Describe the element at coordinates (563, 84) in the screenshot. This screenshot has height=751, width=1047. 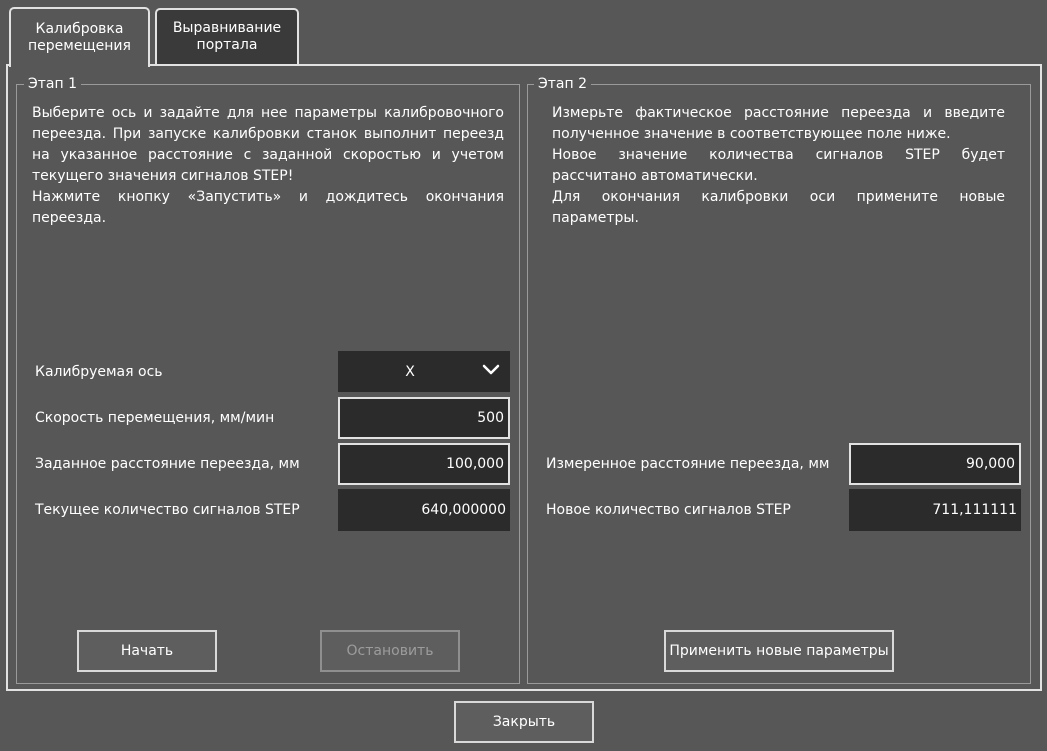
I see `stage-2-title: Этап 2` at that location.